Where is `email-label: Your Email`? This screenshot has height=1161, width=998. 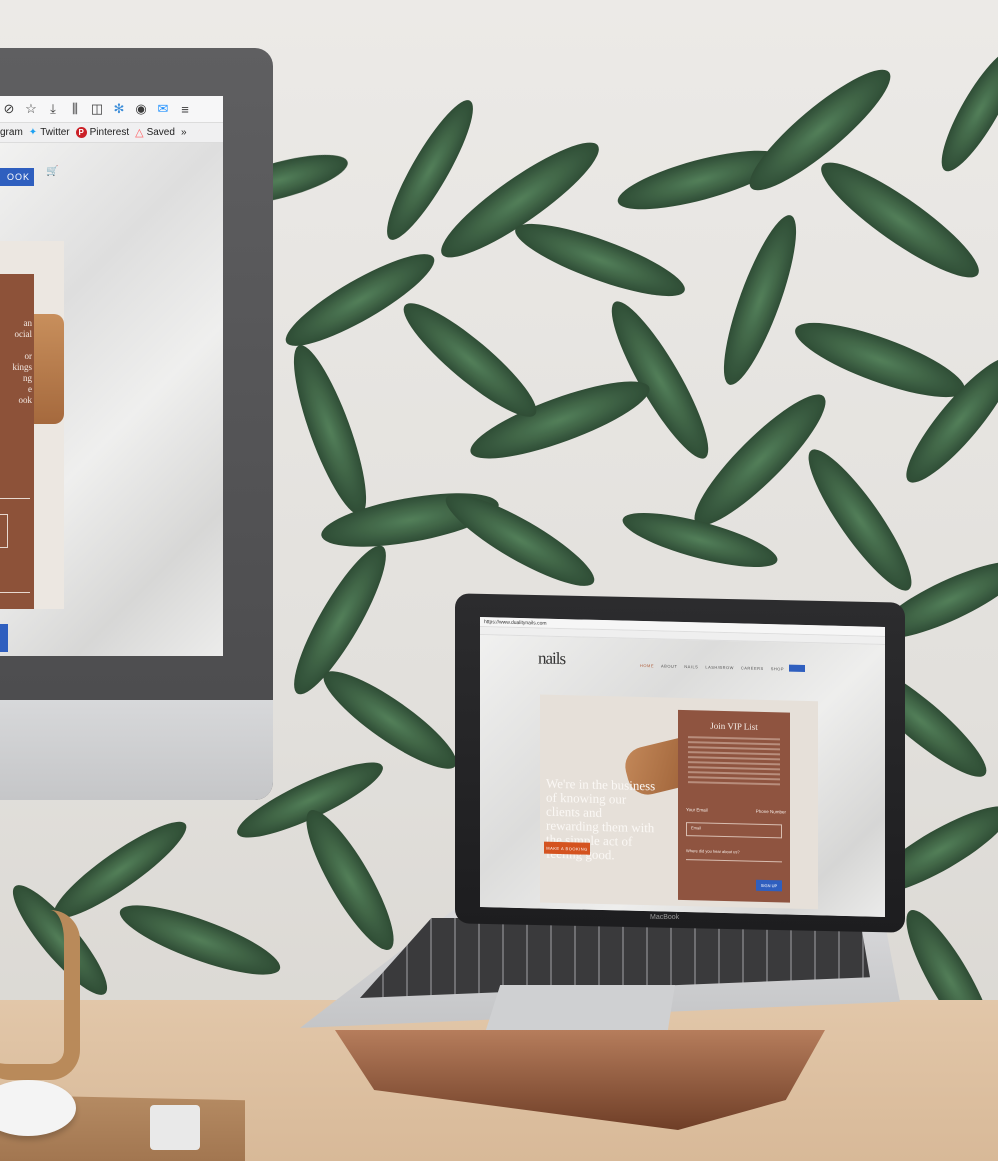
email-label: Your Email is located at coordinates (697, 810).